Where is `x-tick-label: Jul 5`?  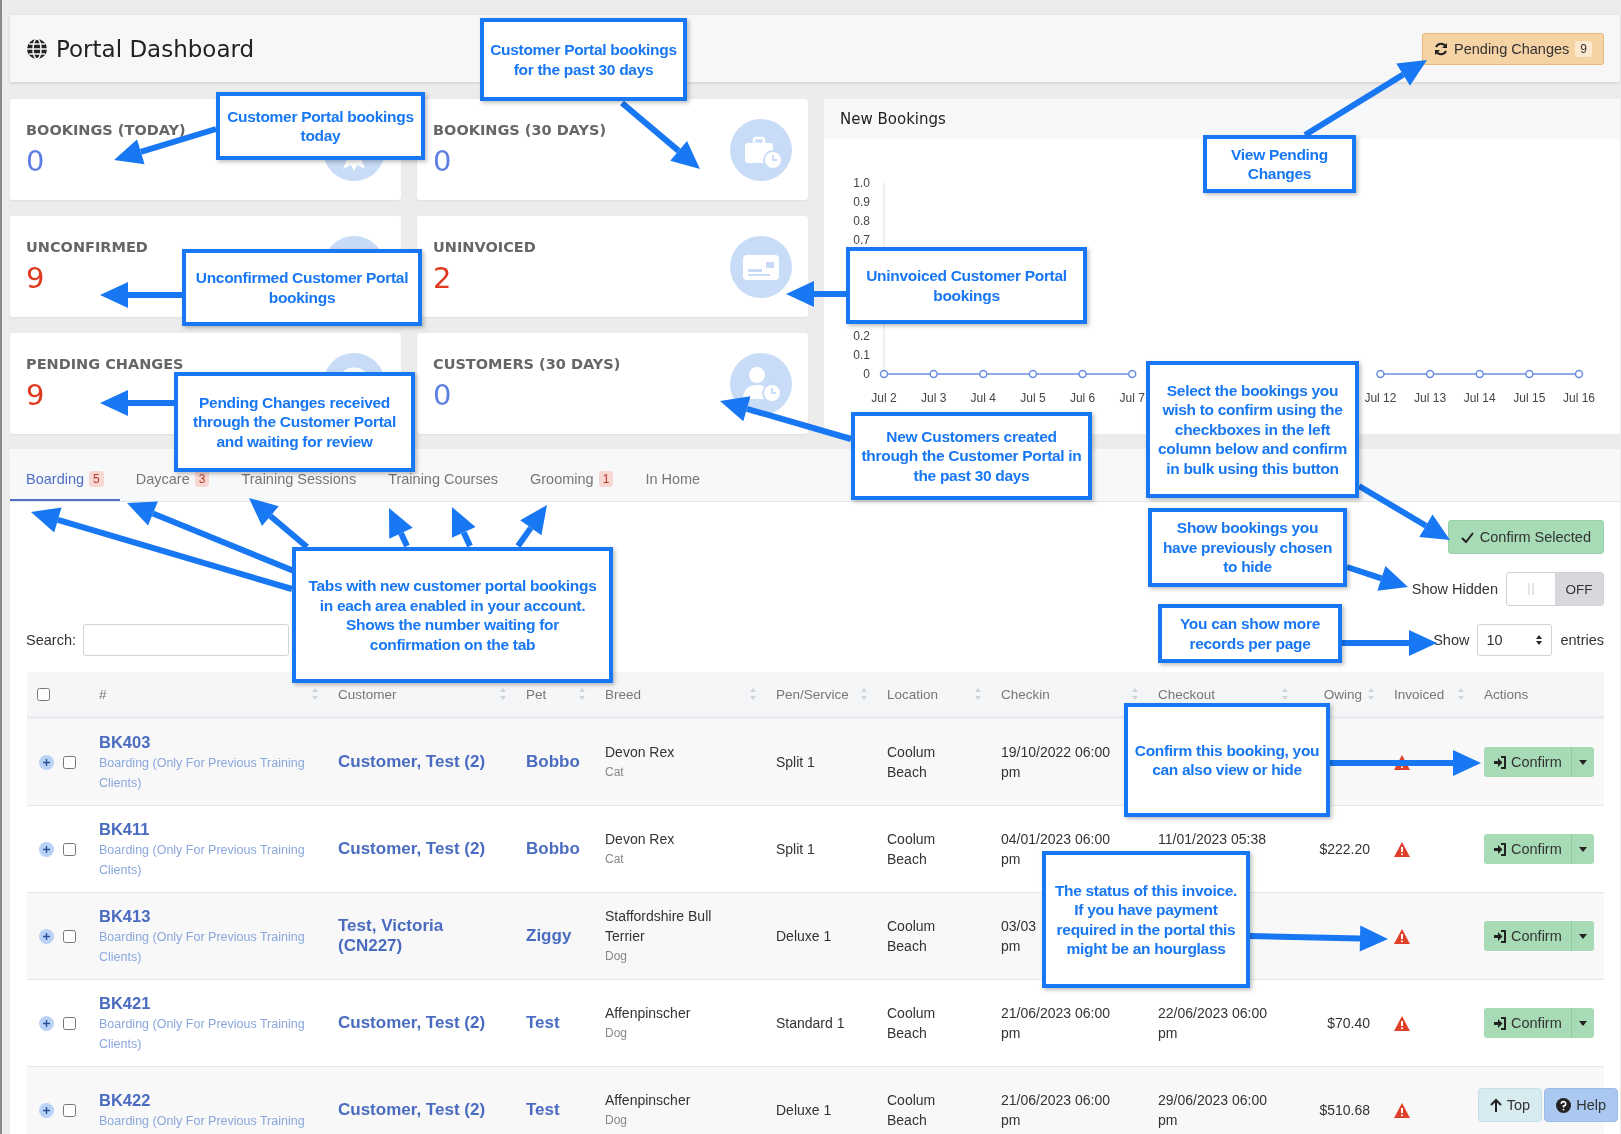 x-tick-label: Jul 5 is located at coordinates (1033, 398).